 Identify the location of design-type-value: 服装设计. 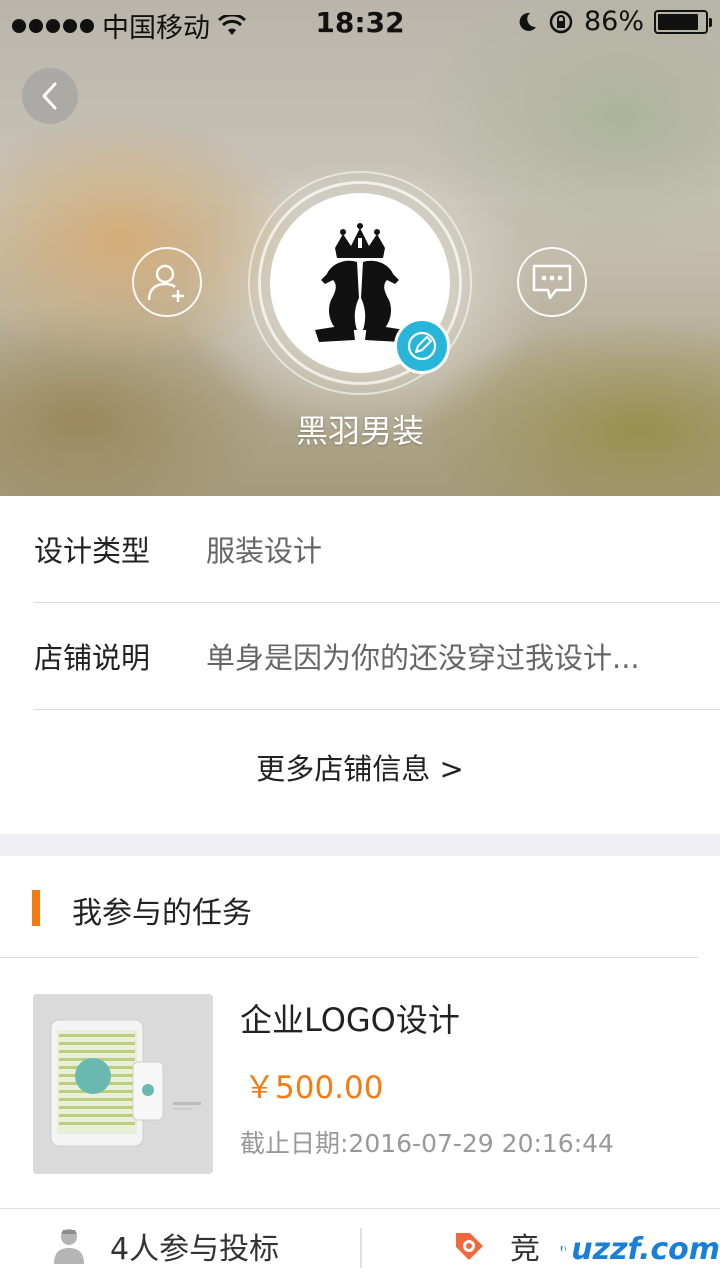
(264, 551).